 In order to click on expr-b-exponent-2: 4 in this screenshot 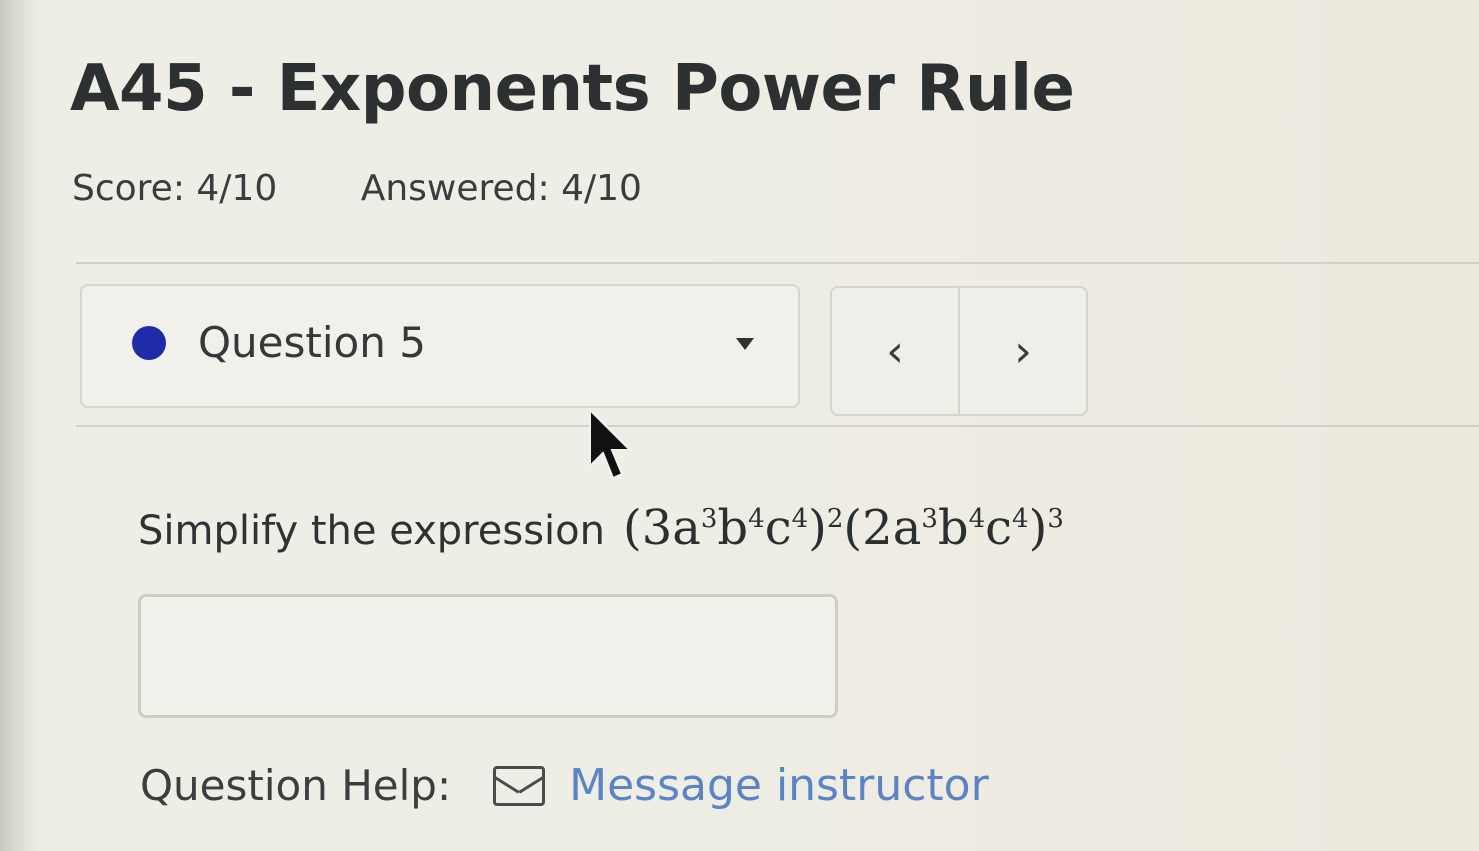, I will do `click(977, 519)`.